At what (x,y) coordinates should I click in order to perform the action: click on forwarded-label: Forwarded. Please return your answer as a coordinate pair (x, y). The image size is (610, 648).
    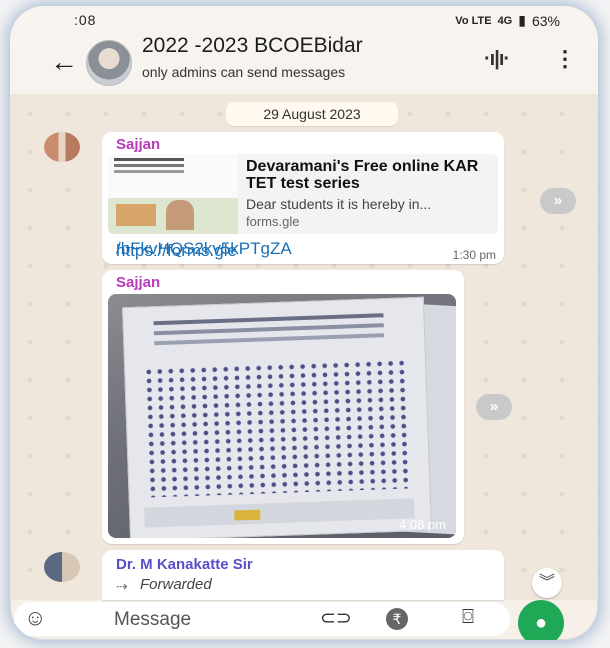
    Looking at the image, I should click on (176, 584).